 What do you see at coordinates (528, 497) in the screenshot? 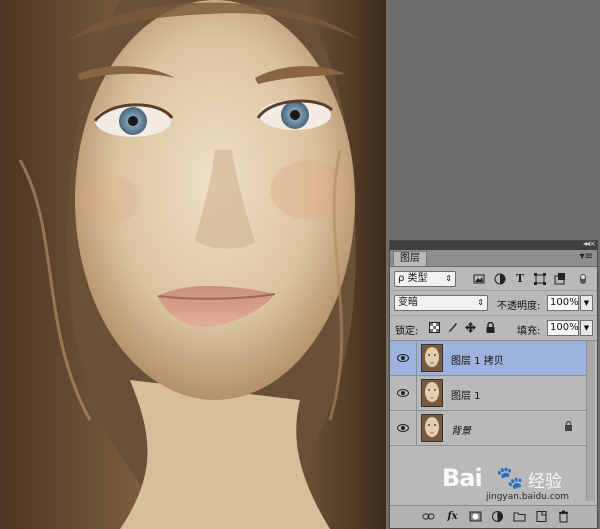
I see `watermark-url: jingyan.baidu.com` at bounding box center [528, 497].